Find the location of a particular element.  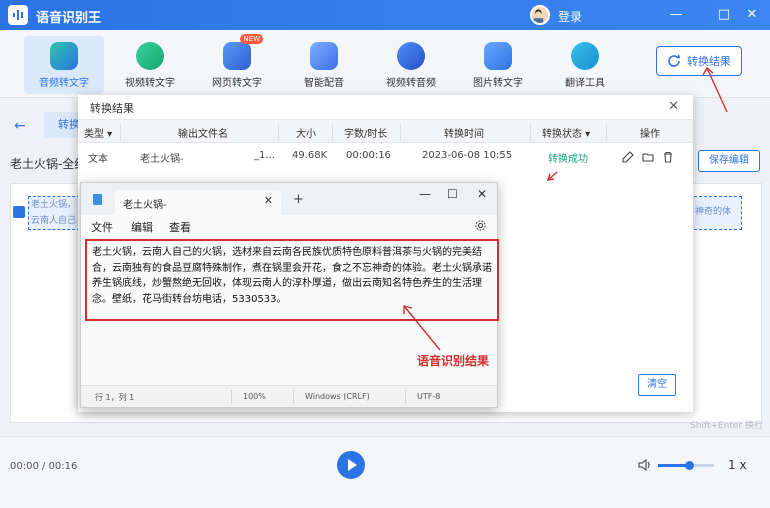

notepad-tabstrip: 老土火锅- ✕ + — ☐ ✕ is located at coordinates (289, 199).